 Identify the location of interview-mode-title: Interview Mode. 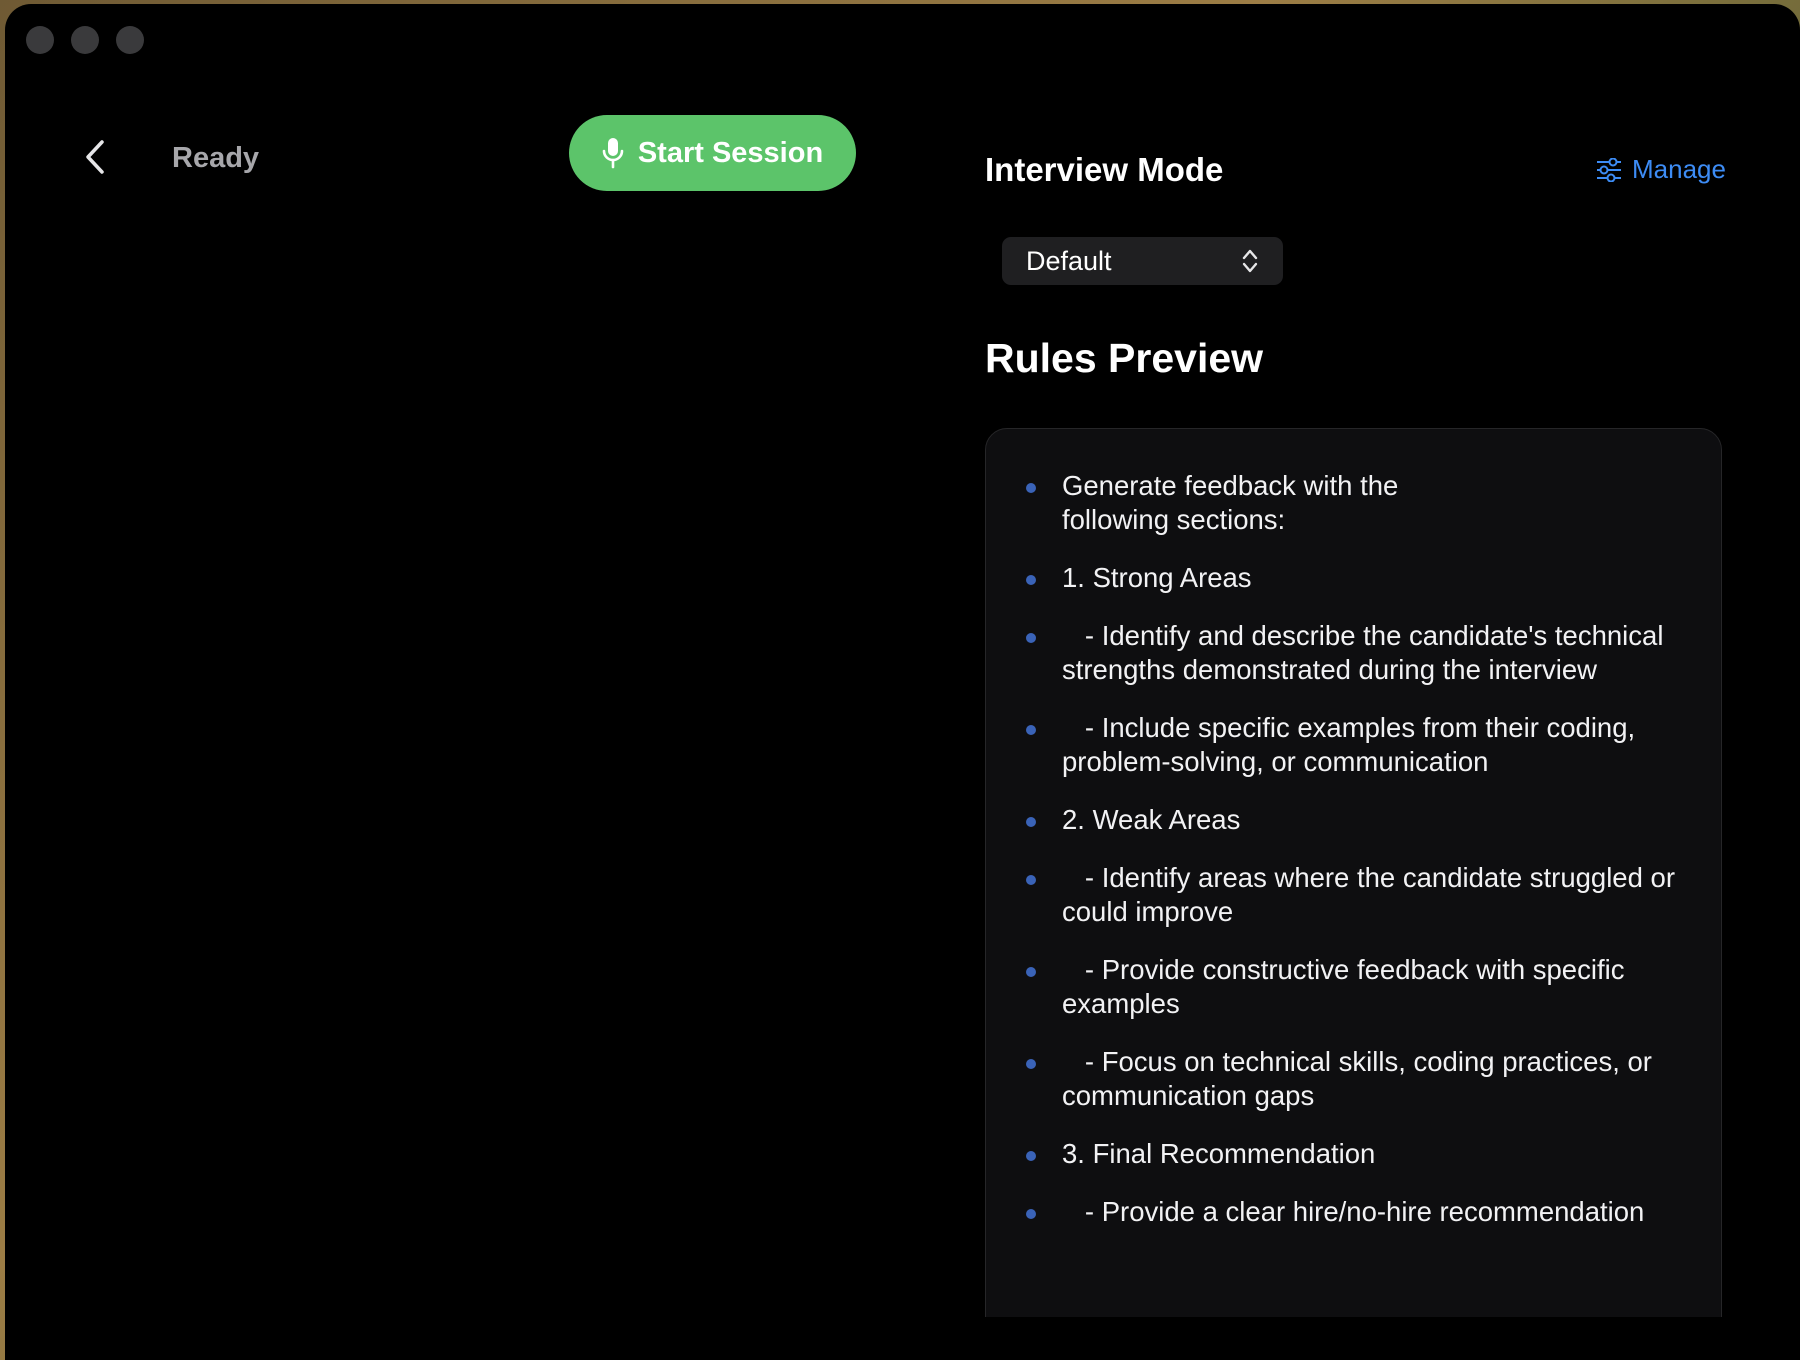
(1104, 169).